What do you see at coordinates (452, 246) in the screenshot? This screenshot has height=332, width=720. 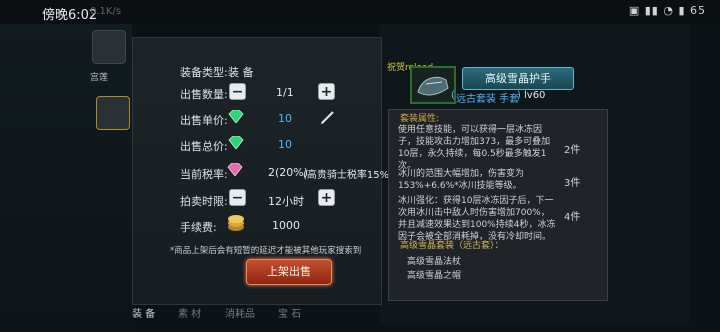 I see `set-title: 高级雪晶套装（远古套）：` at bounding box center [452, 246].